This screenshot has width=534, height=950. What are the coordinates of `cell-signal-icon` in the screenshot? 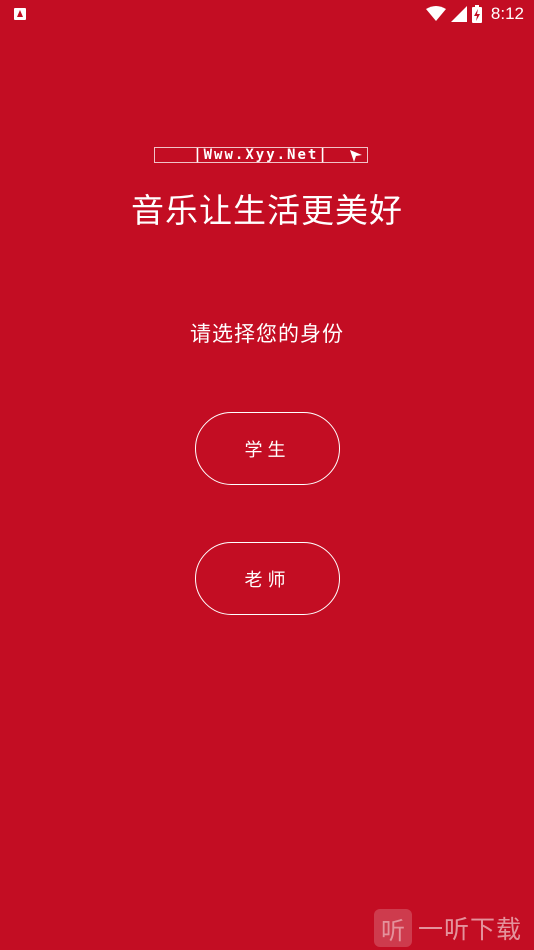 It's located at (458, 14).